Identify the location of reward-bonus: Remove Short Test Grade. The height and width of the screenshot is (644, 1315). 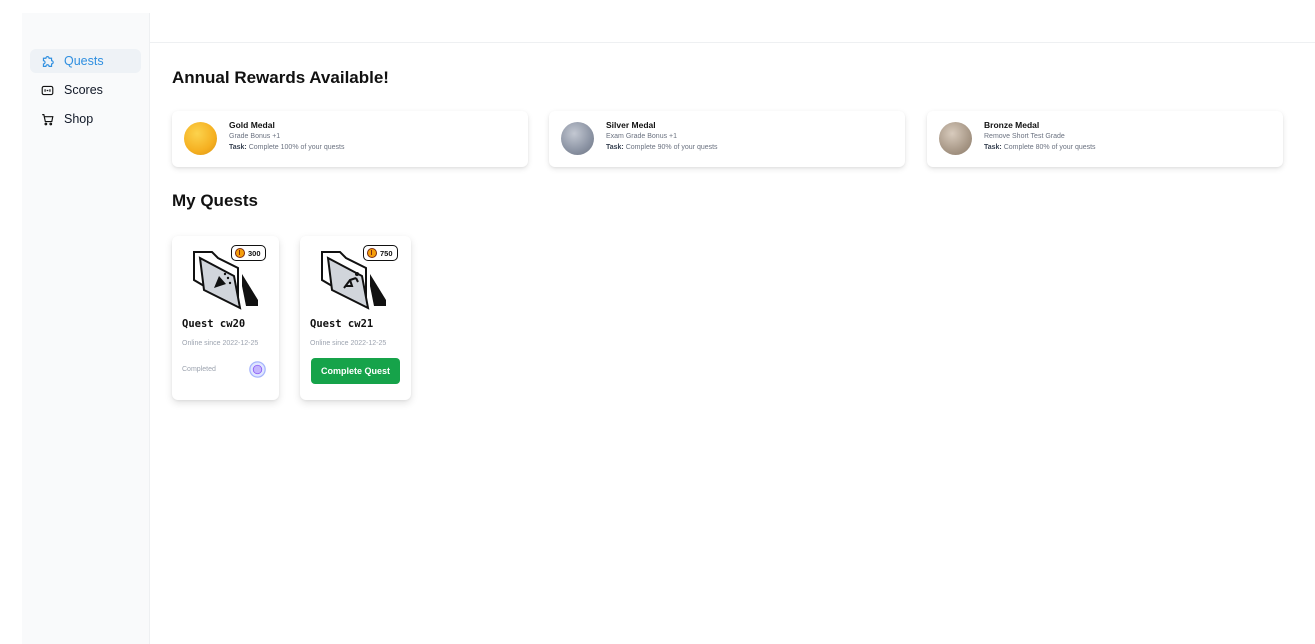
(1024, 136).